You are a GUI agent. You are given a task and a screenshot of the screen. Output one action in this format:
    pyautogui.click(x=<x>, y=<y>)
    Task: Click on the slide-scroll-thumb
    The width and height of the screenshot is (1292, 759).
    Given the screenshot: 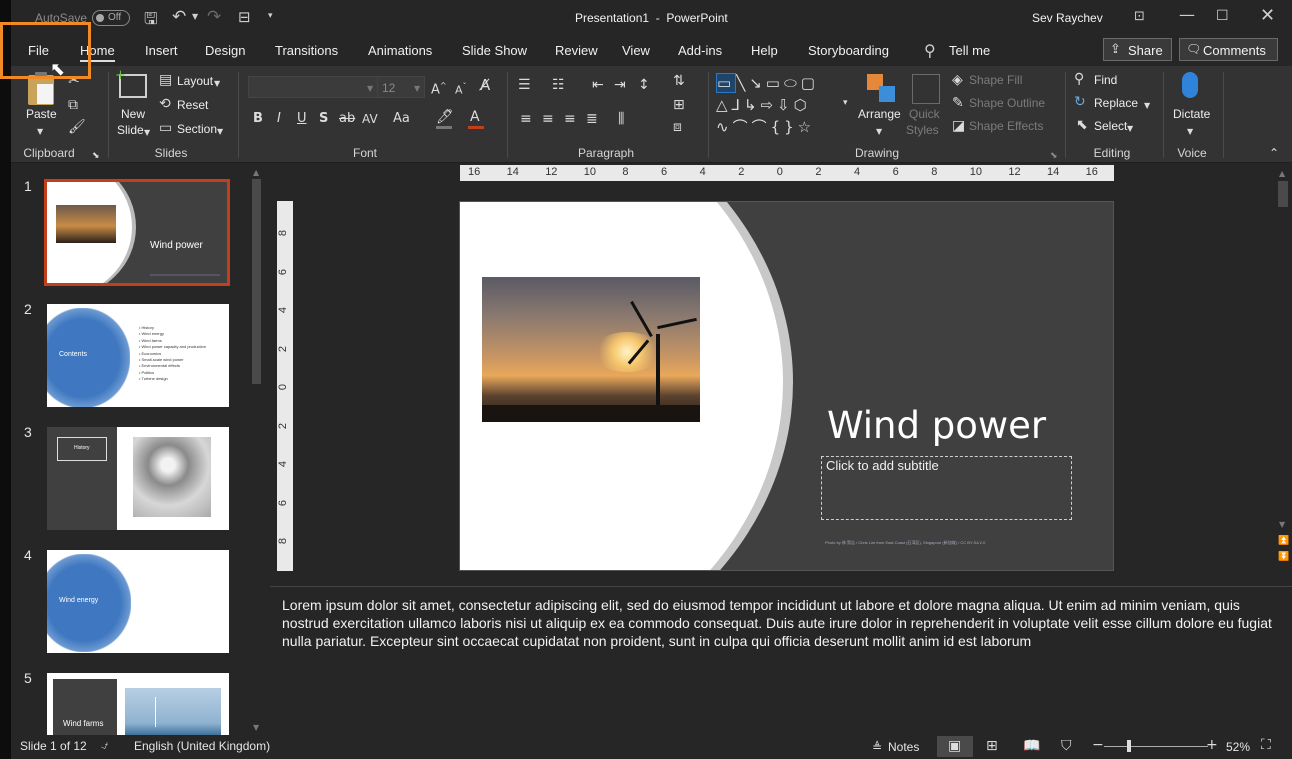 What is the action you would take?
    pyautogui.click(x=1283, y=194)
    